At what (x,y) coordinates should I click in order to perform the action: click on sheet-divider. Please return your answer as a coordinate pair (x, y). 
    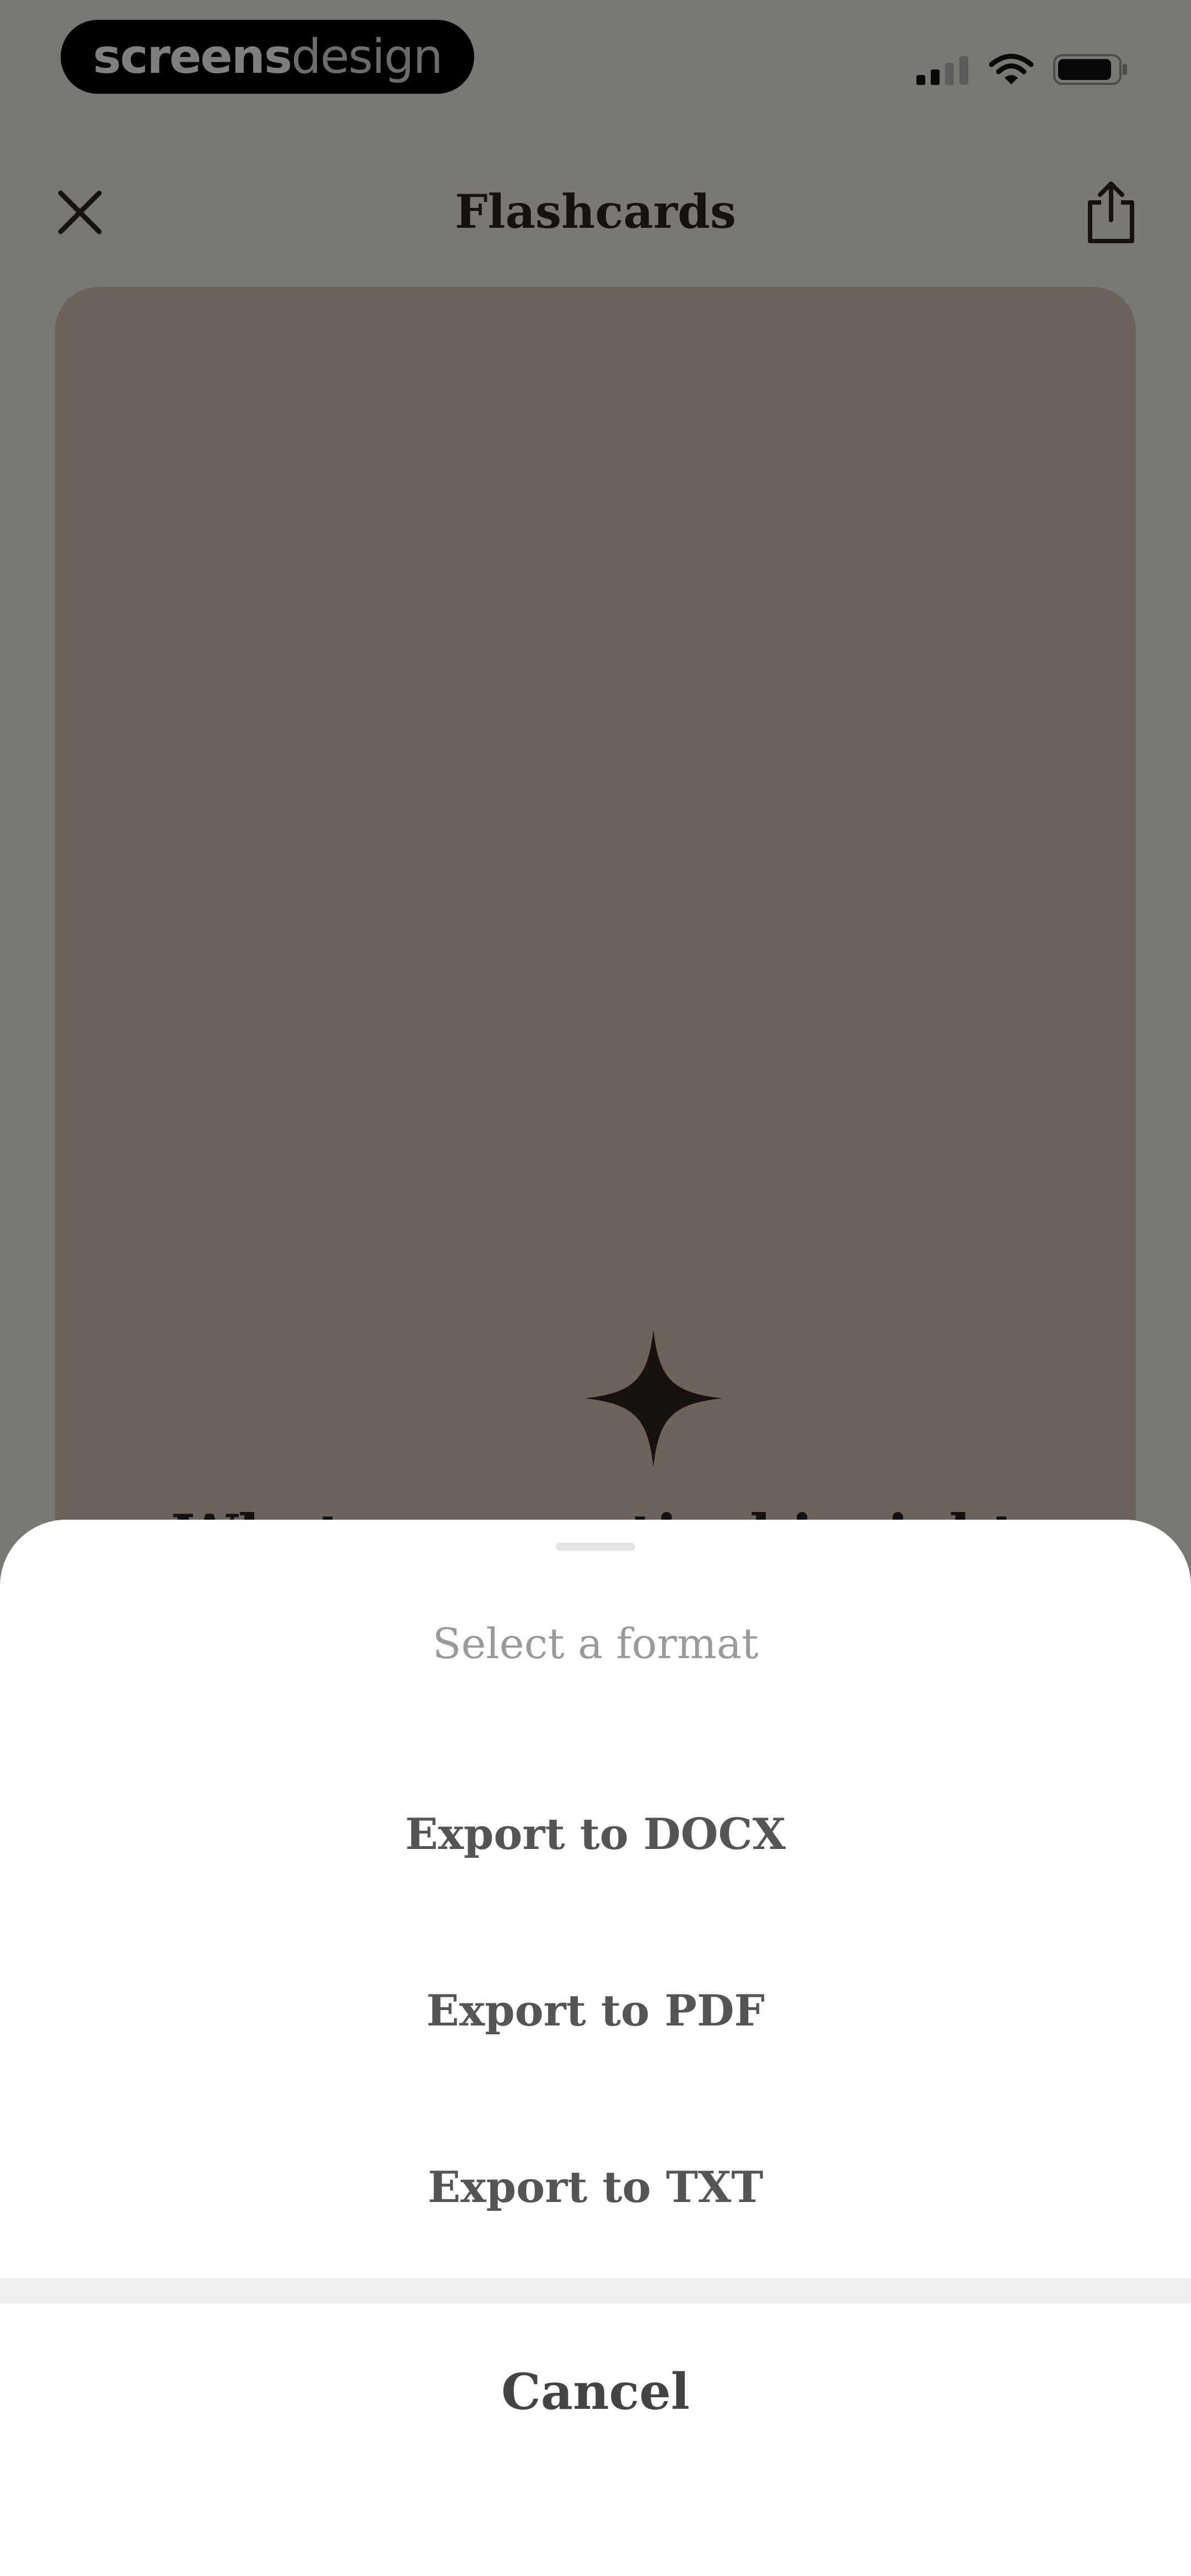
    Looking at the image, I should click on (595, 2291).